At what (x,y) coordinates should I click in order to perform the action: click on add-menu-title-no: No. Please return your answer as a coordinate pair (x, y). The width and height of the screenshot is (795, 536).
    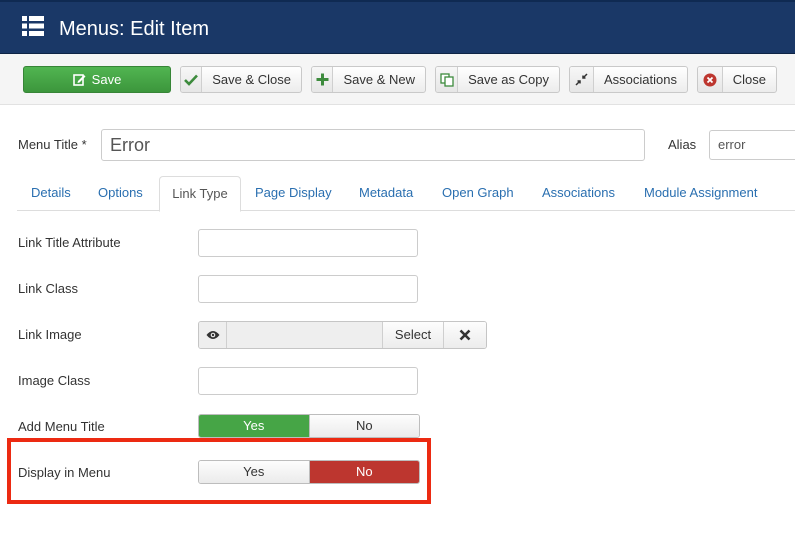
    Looking at the image, I should click on (363, 426).